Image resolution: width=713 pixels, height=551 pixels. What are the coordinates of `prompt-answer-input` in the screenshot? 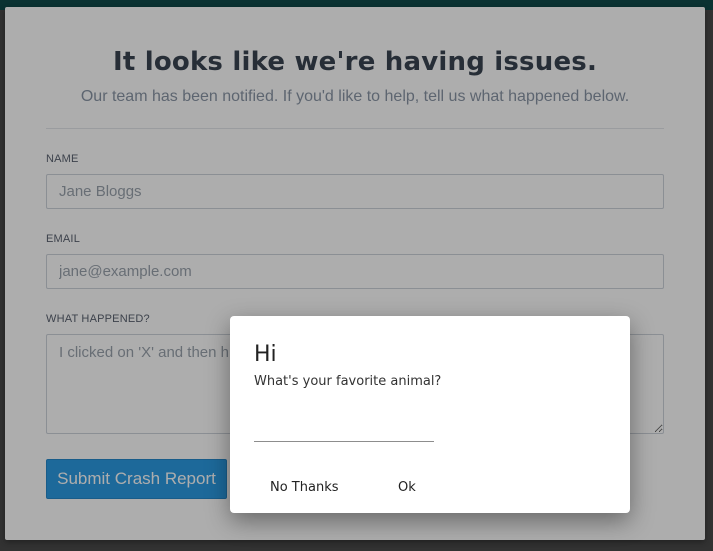 It's located at (344, 431).